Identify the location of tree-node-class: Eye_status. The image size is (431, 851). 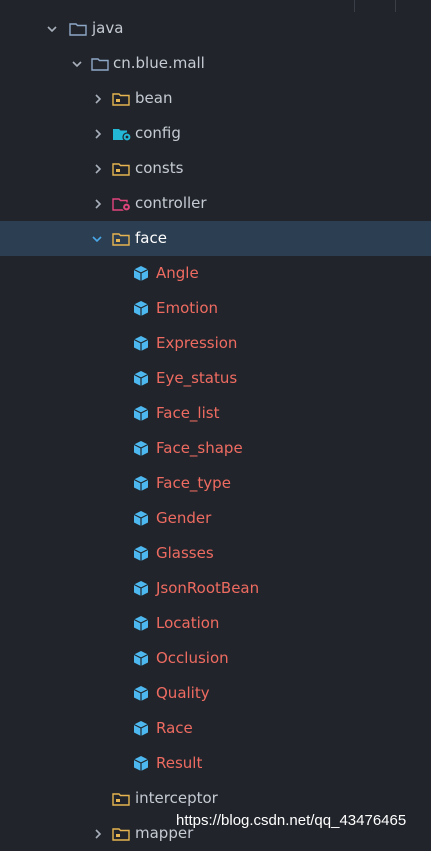
(215, 378).